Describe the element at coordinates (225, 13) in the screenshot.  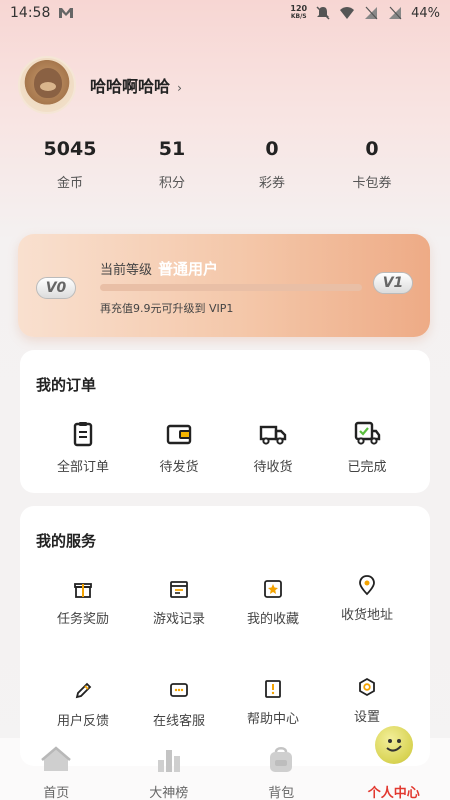
I see `status-bar: 14:58 120 KB/S 44%` at that location.